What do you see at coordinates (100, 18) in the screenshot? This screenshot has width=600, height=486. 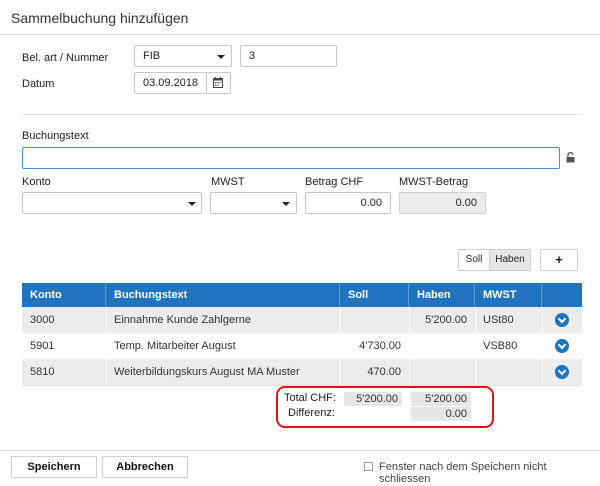 I see `dialog-title: Sammelbuchung hinzufügen` at bounding box center [100, 18].